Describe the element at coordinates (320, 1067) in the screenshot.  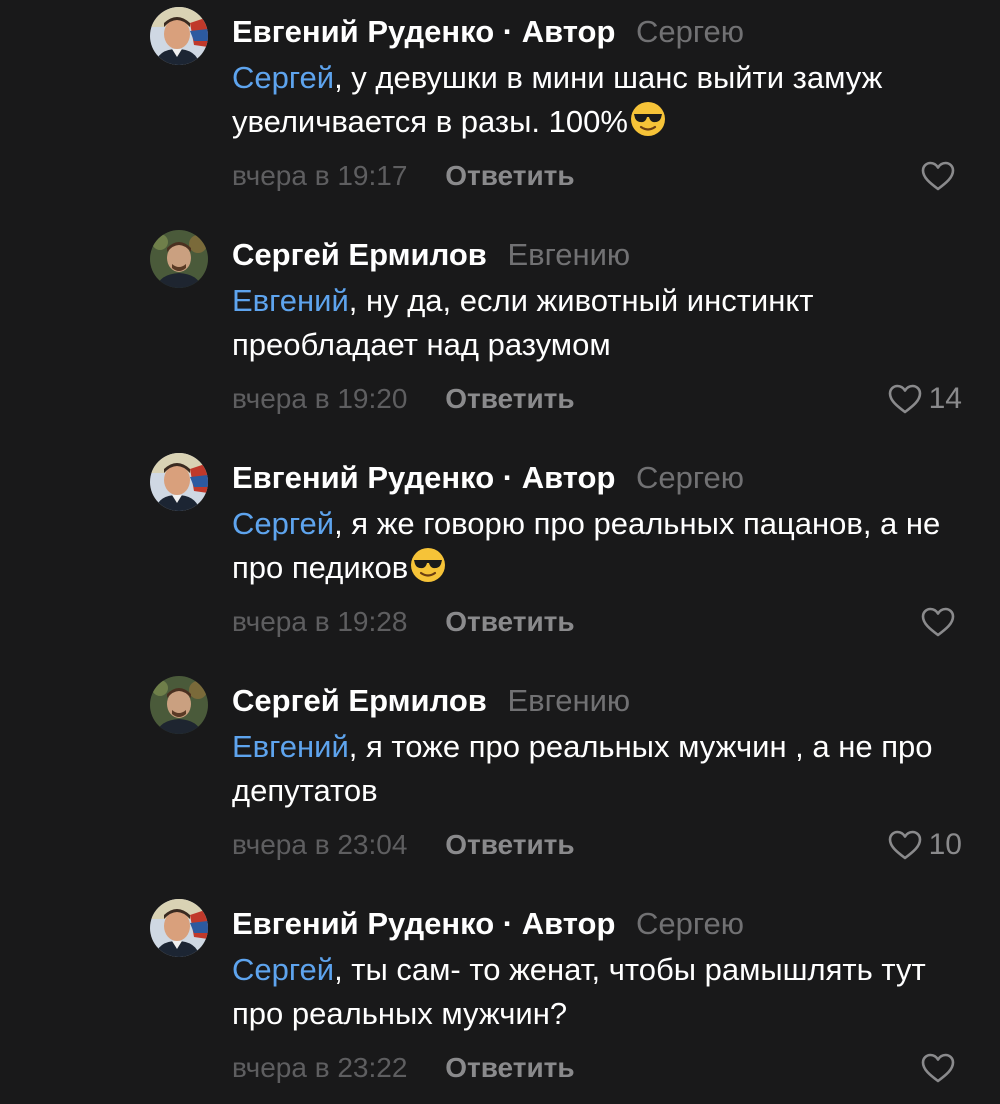
I see `timestamp: вчера в 23:22` at that location.